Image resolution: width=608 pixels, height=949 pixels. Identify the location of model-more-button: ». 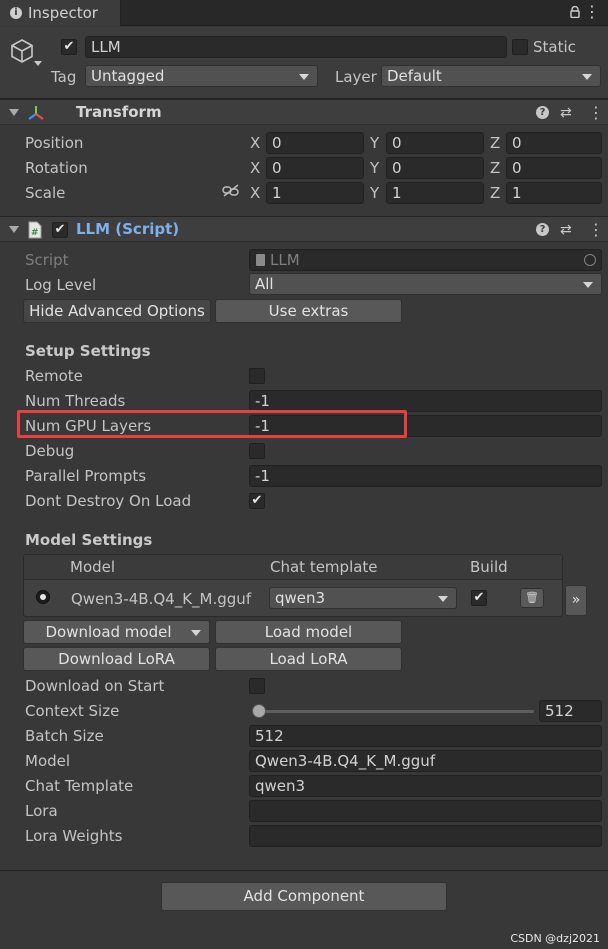
(576, 600).